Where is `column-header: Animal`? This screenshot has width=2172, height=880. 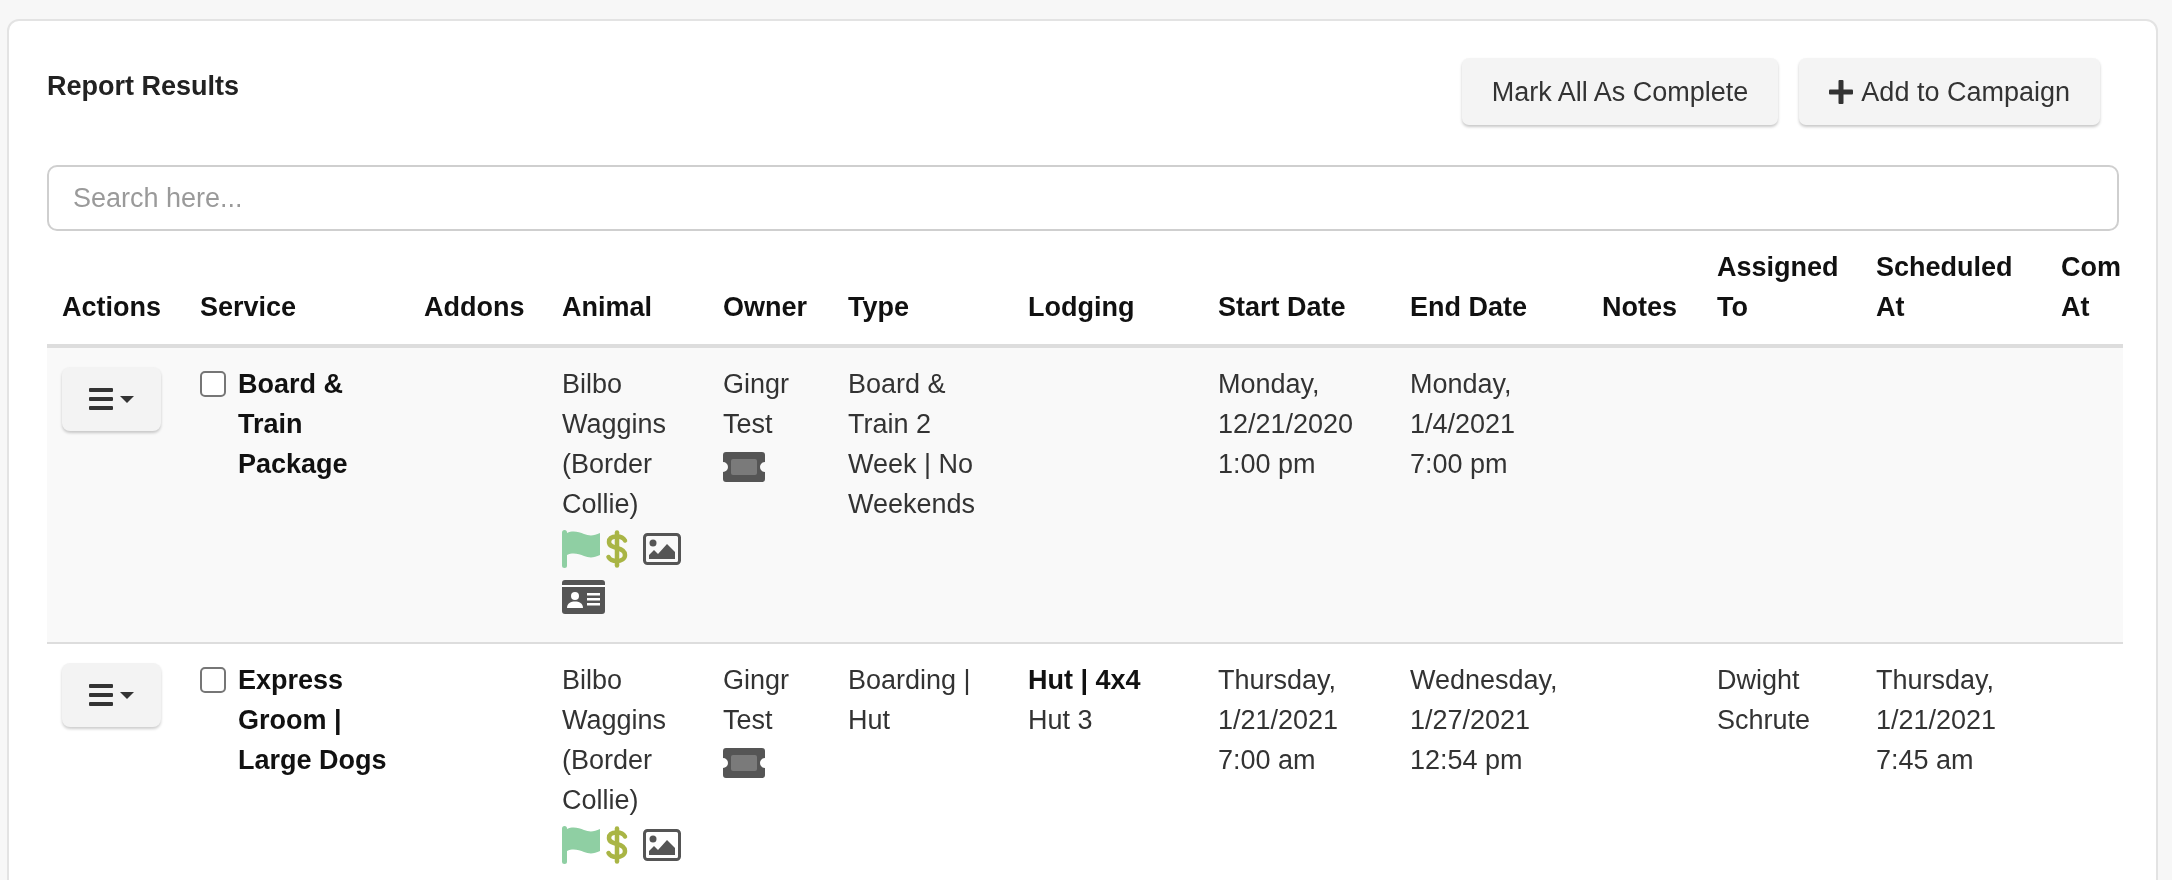 column-header: Animal is located at coordinates (607, 307).